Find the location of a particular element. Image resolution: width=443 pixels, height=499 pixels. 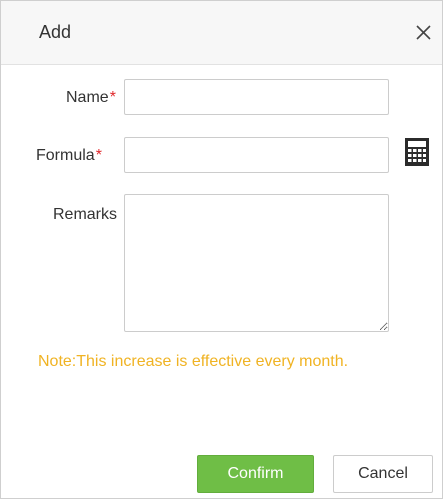

formula-label: Formula* is located at coordinates (69, 156).